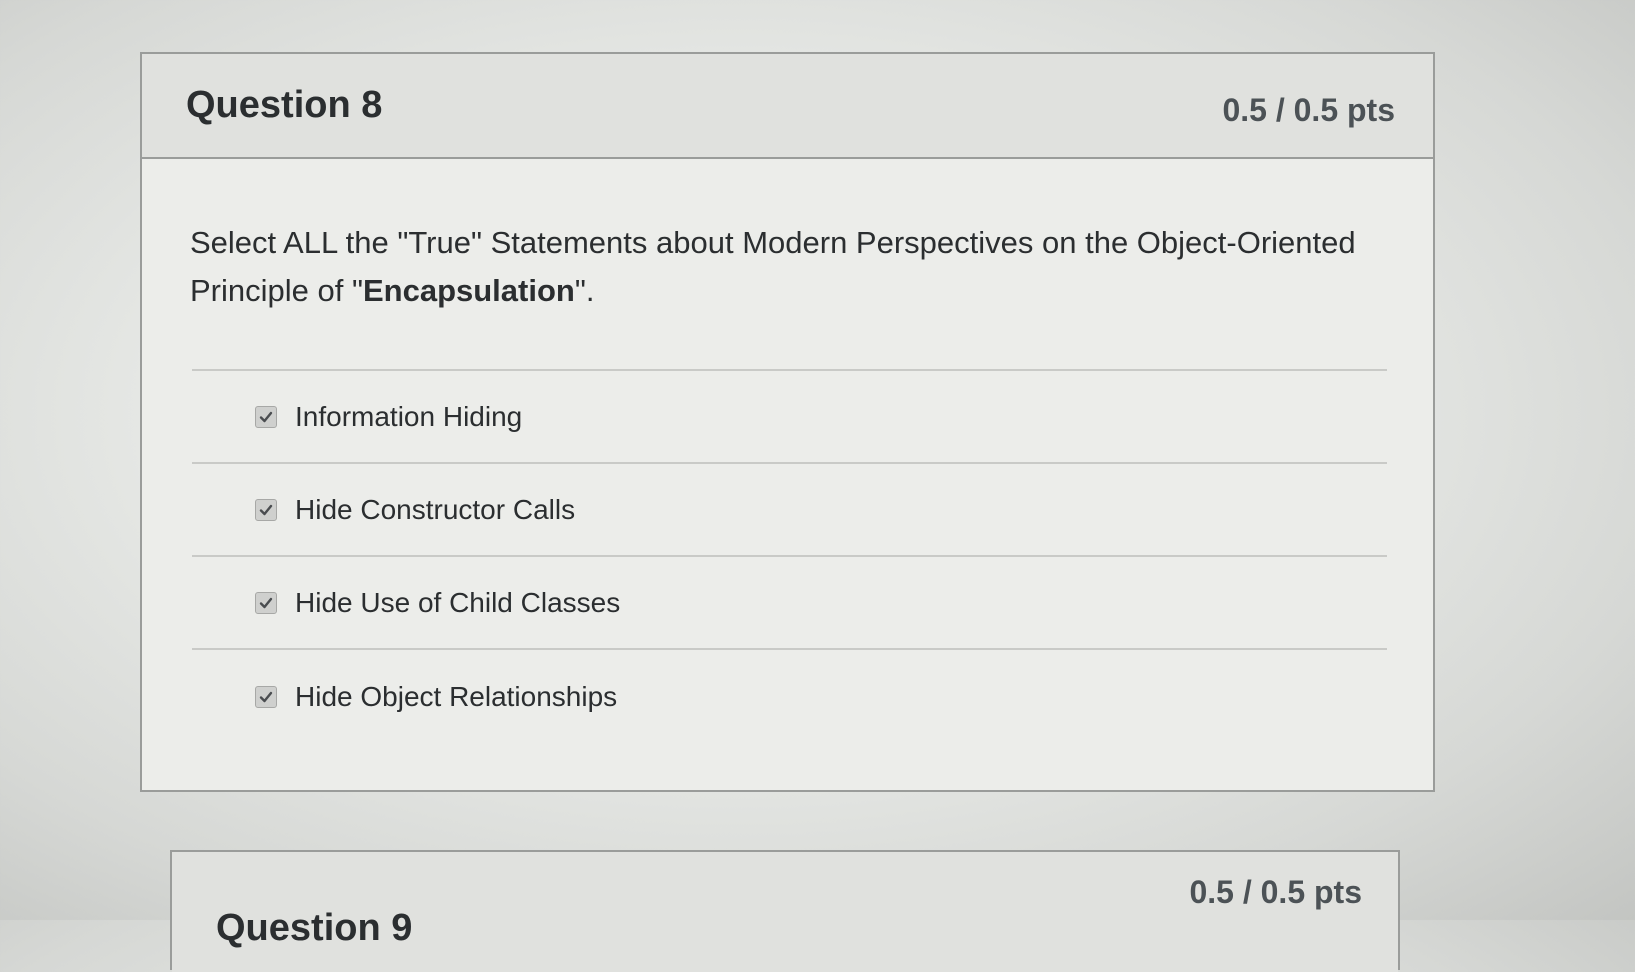 This screenshot has height=972, width=1635. I want to click on answer-option: Information Hiding, so click(789, 417).